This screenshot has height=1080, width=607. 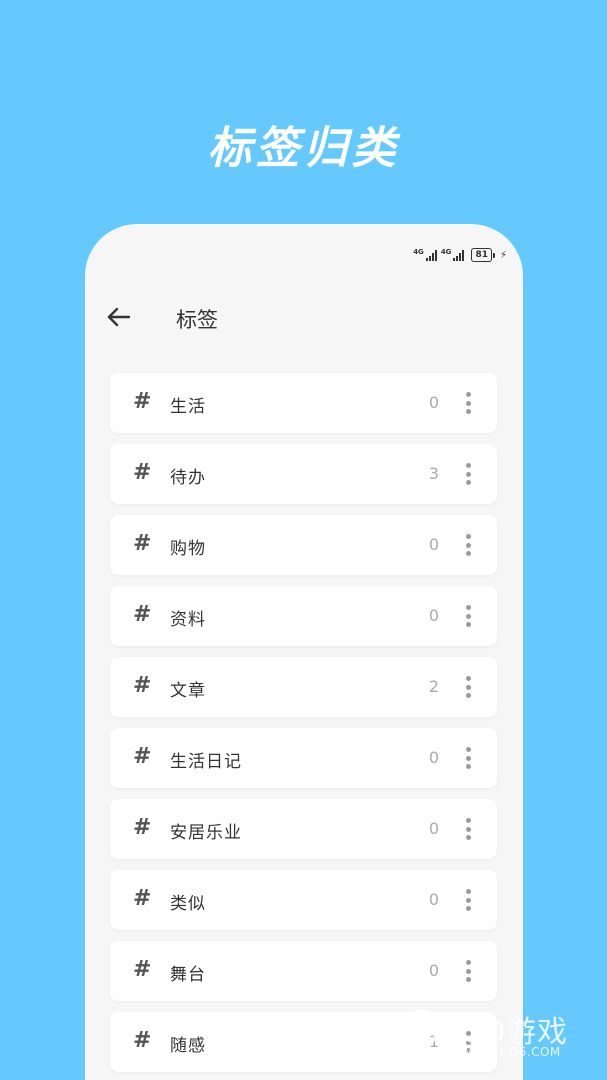 What do you see at coordinates (303, 900) in the screenshot?
I see `tag-row: # 类似 0` at bounding box center [303, 900].